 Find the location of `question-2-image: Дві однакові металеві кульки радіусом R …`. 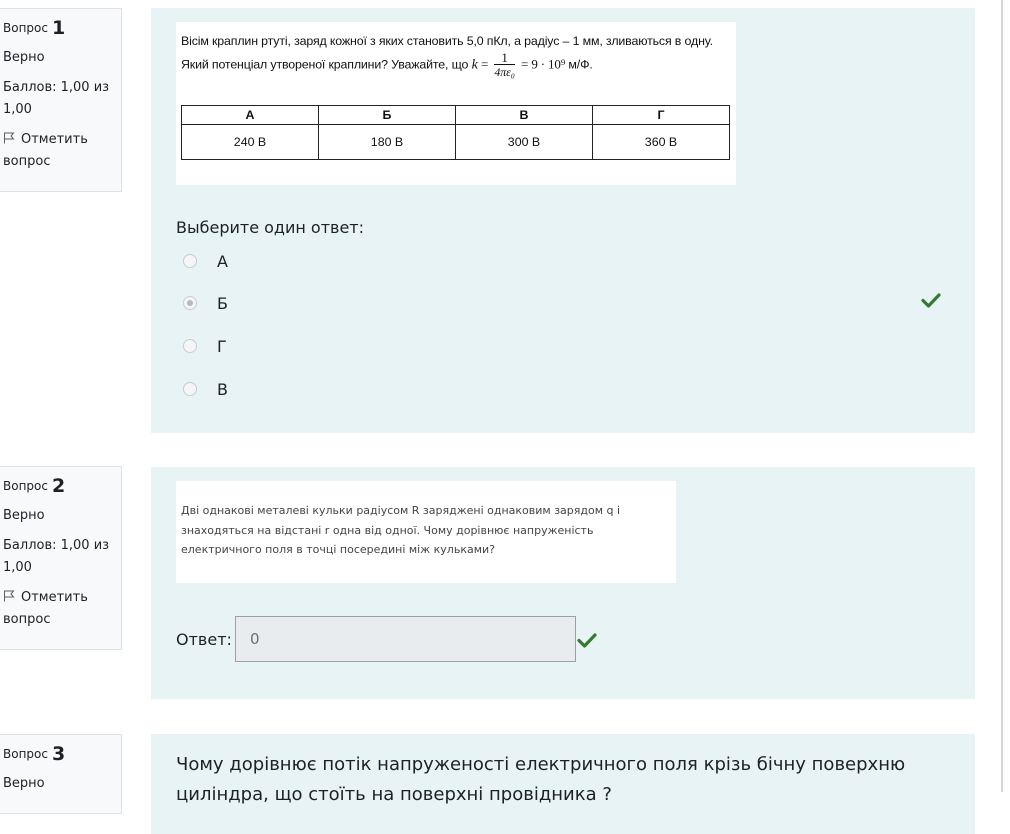

question-2-image: Дві однакові металеві кульки радіусом R … is located at coordinates (426, 532).